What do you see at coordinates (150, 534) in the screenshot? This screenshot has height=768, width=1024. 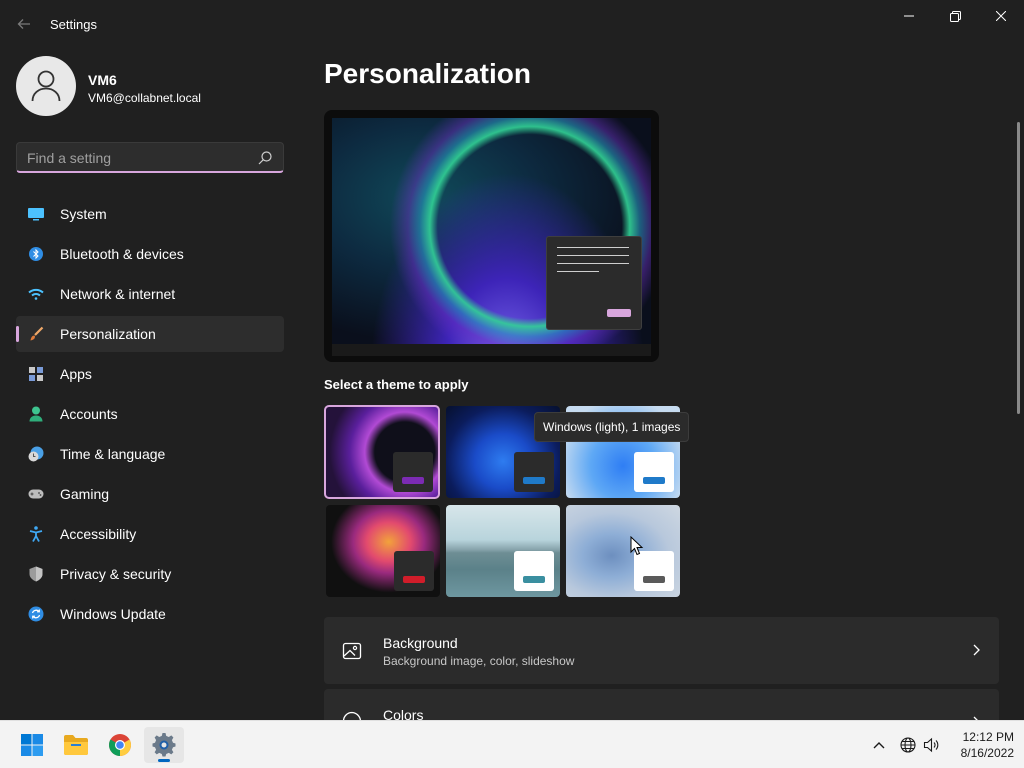 I see `sidebar-item-accessibility: Accessibility` at bounding box center [150, 534].